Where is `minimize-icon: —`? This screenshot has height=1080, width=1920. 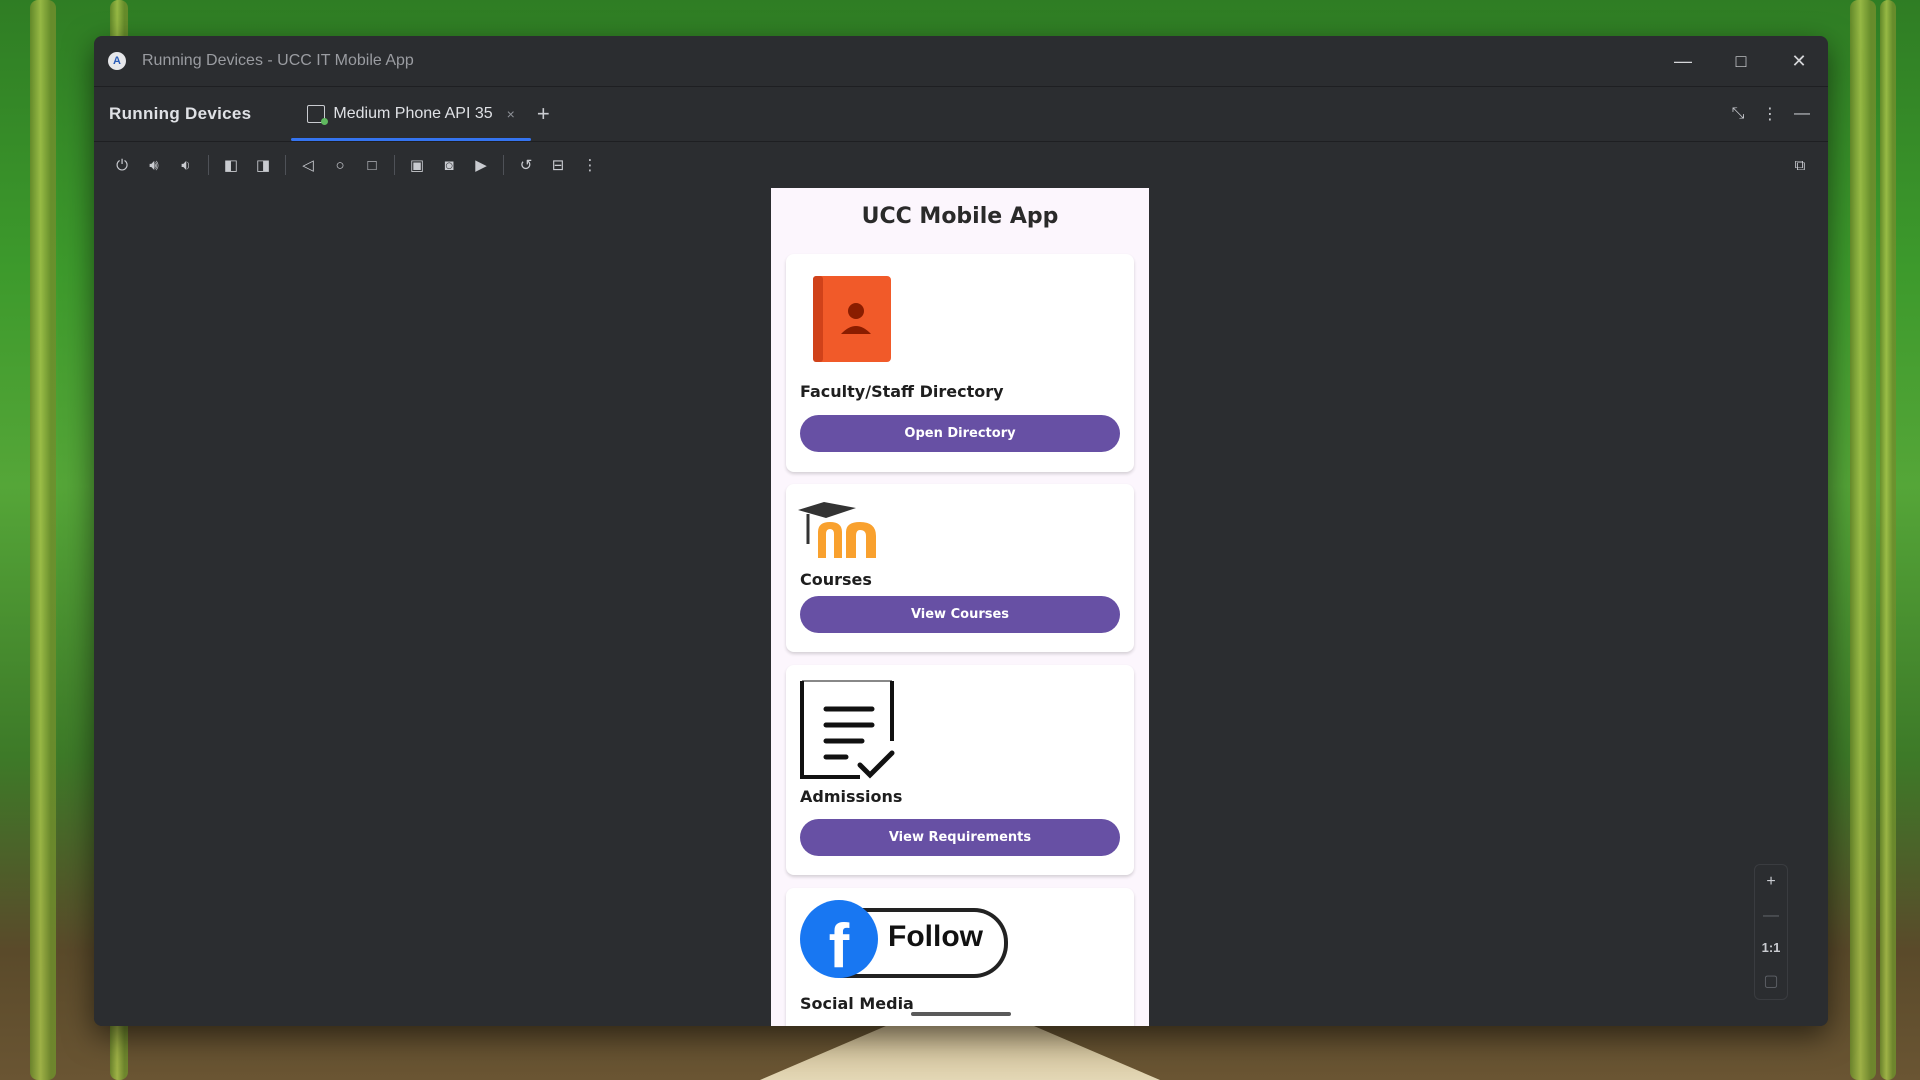 minimize-icon: — is located at coordinates (1683, 61).